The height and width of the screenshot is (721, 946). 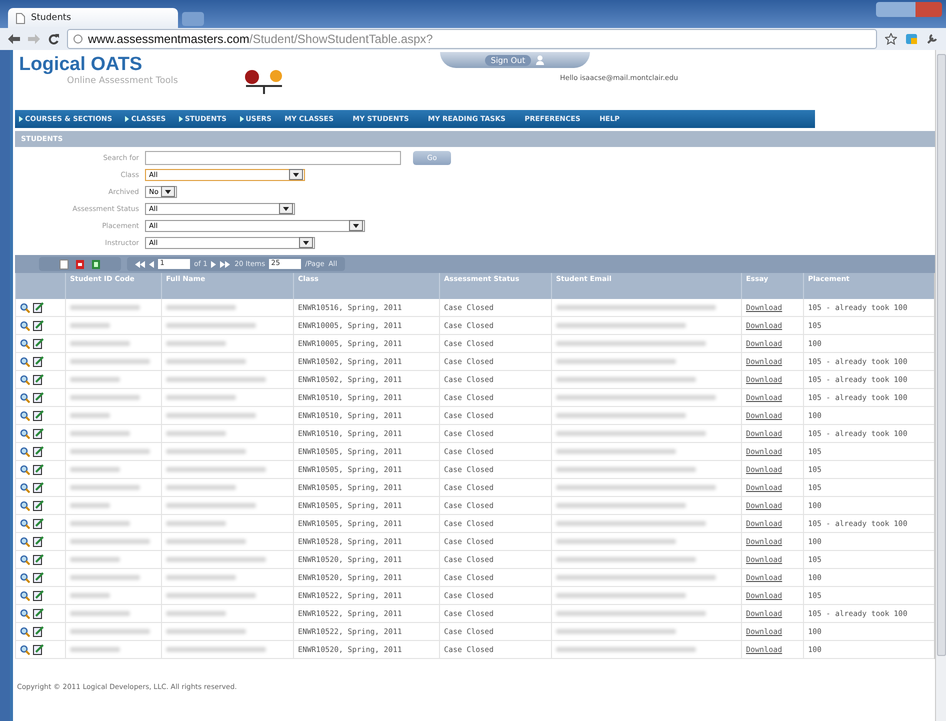 I want to click on pdf-icon, so click(x=80, y=264).